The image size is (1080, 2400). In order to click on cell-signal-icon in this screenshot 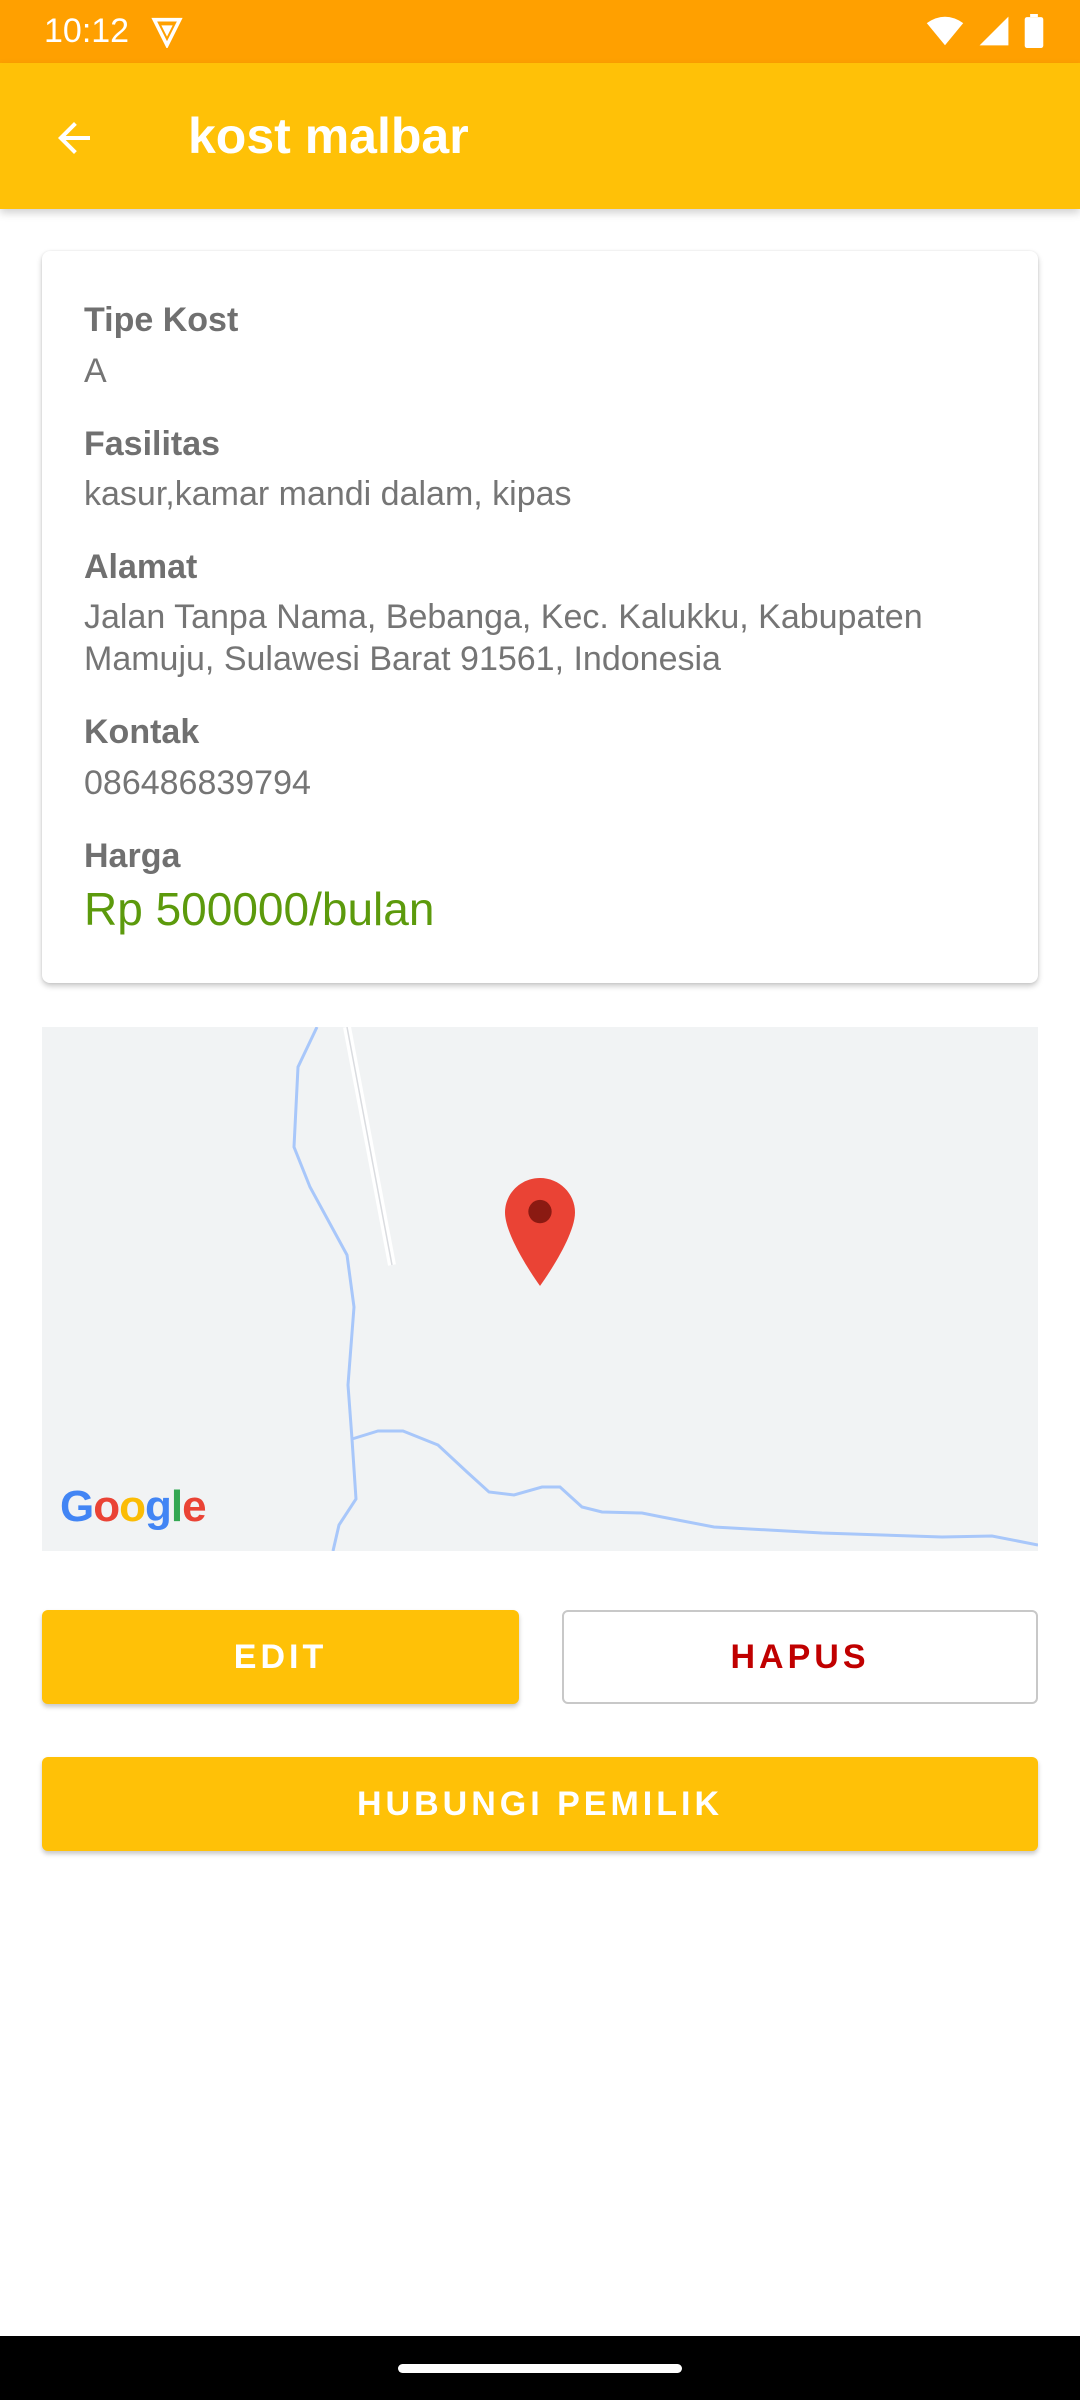, I will do `click(994, 31)`.